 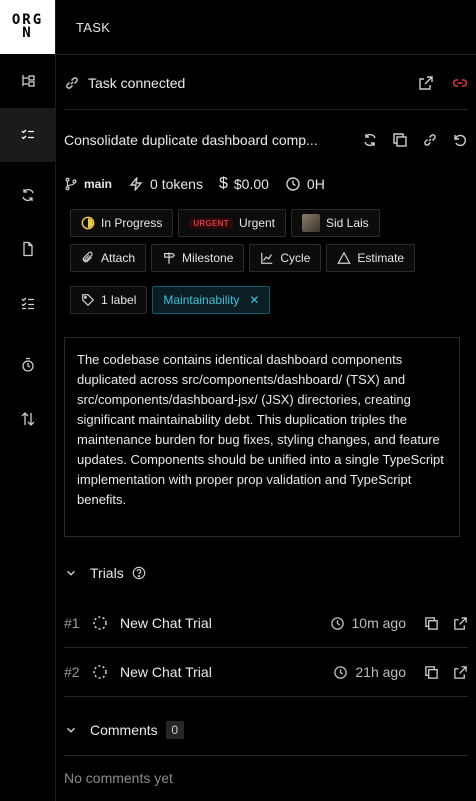 I want to click on history-icon, so click(x=27, y=364).